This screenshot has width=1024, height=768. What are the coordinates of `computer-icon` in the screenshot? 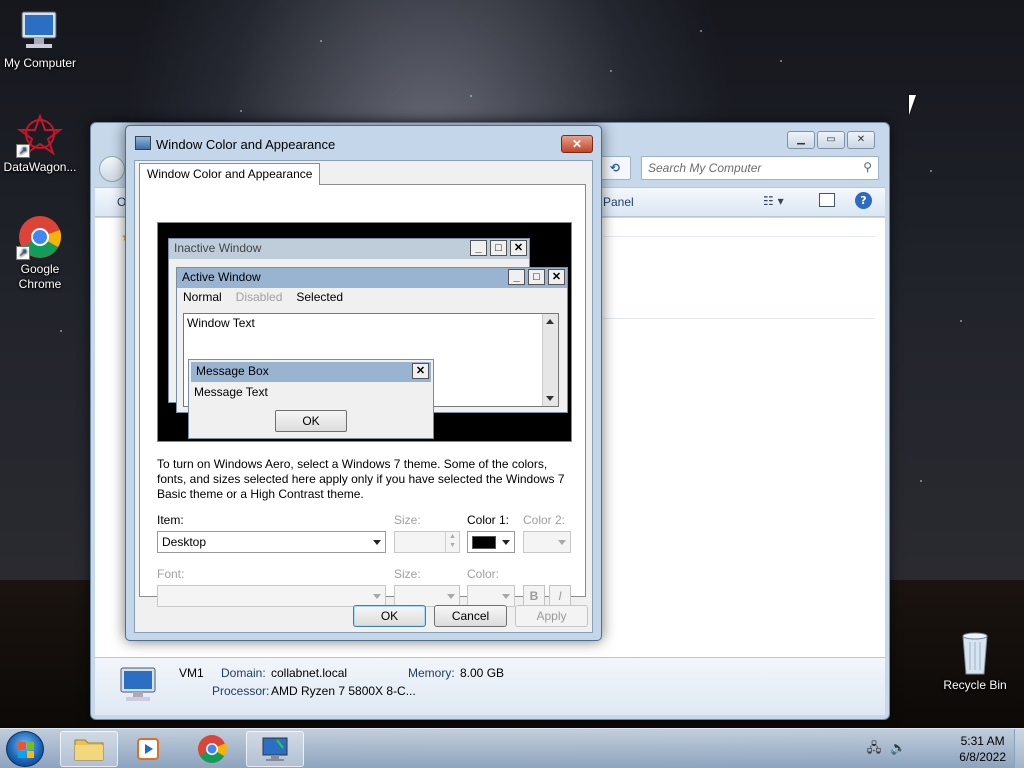 It's located at (40, 31).